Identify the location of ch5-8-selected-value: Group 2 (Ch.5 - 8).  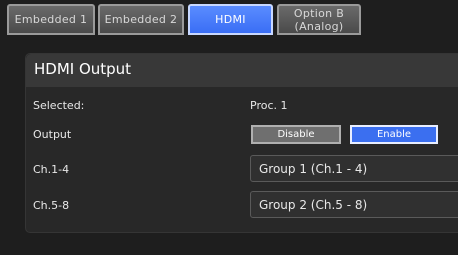
(313, 204).